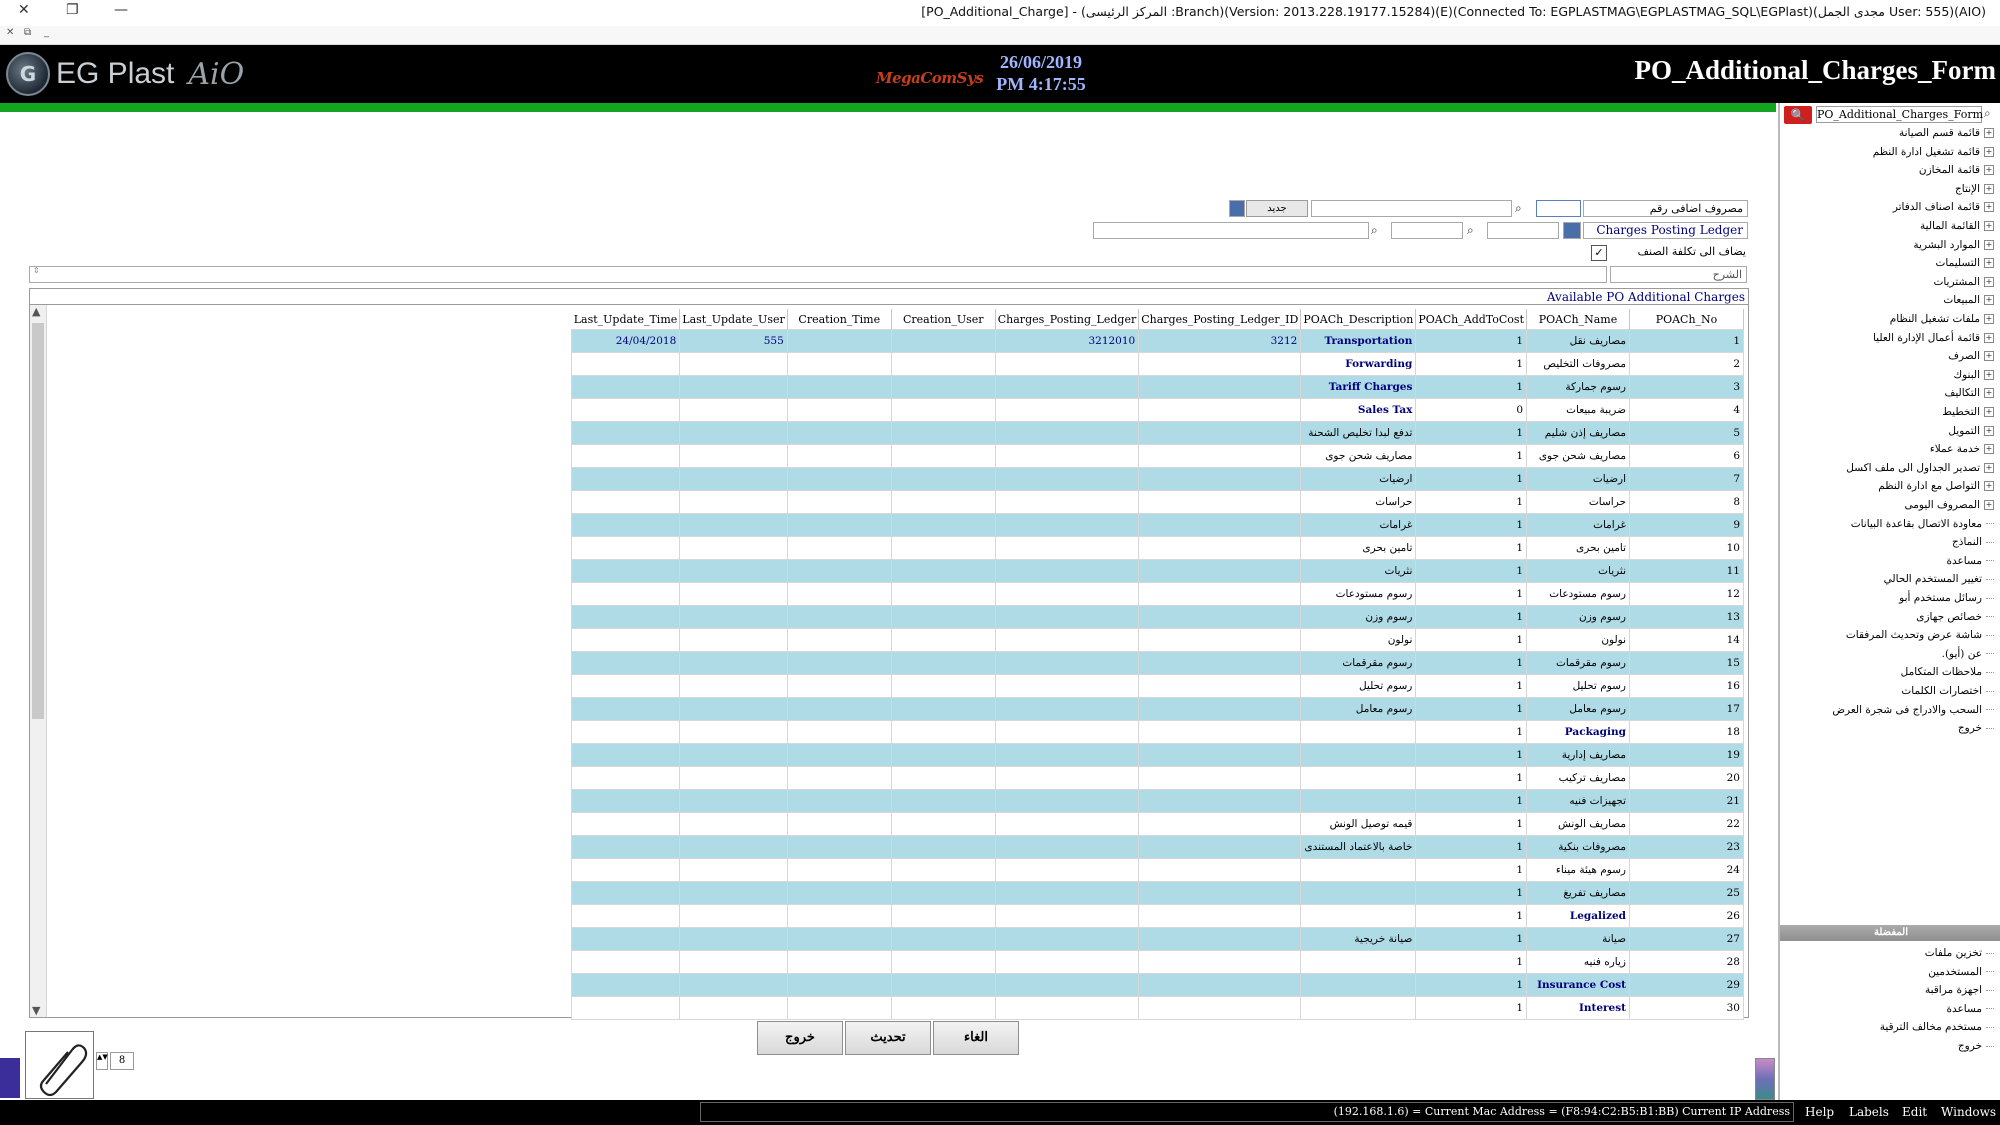  I want to click on cell-desc: مصاريف شحن جوى, so click(1358, 456).